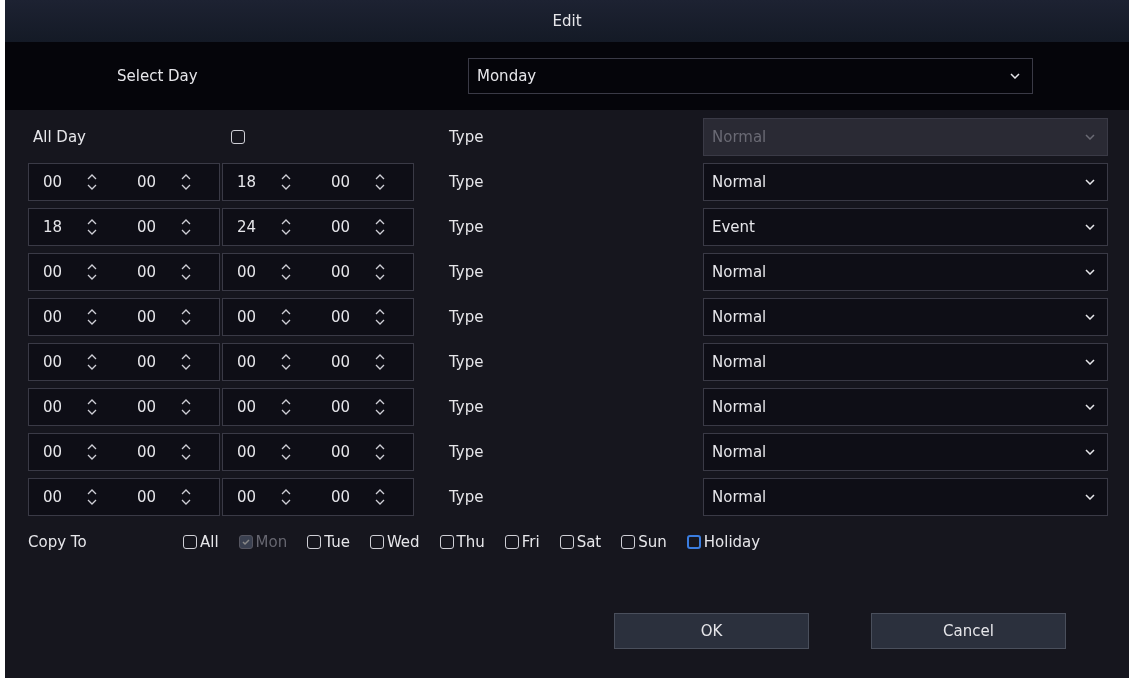  I want to click on select-day-label: Select Day, so click(157, 76).